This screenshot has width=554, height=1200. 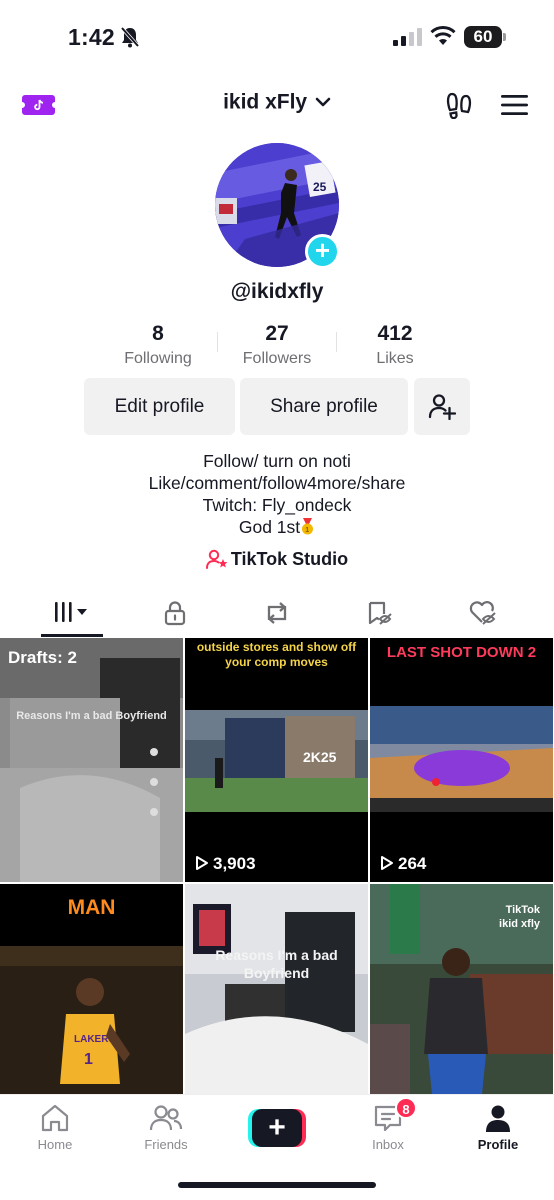 I want to click on repost-icon, so click(x=277, y=613).